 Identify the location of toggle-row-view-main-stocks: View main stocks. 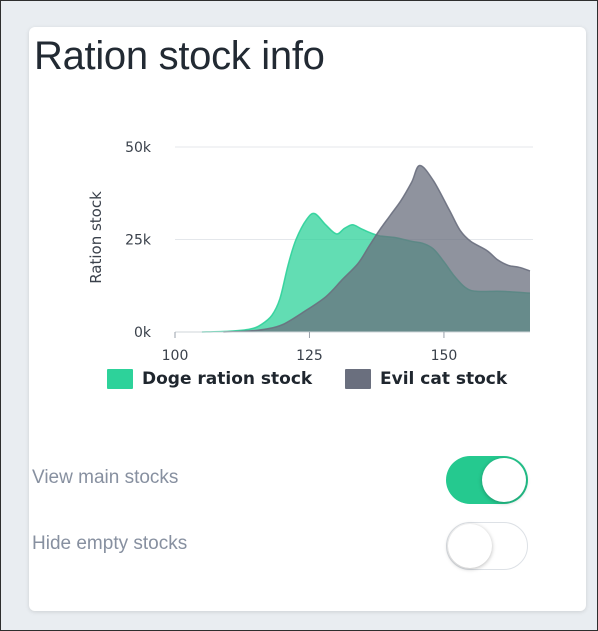
(280, 480).